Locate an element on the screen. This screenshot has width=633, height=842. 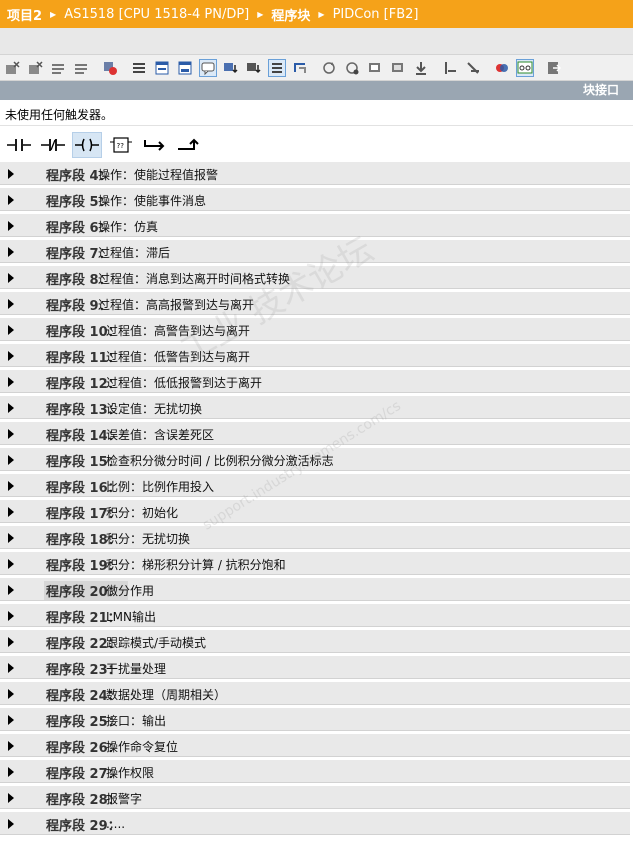
breadcrumb-project: 项目2 is located at coordinates (24, 14).